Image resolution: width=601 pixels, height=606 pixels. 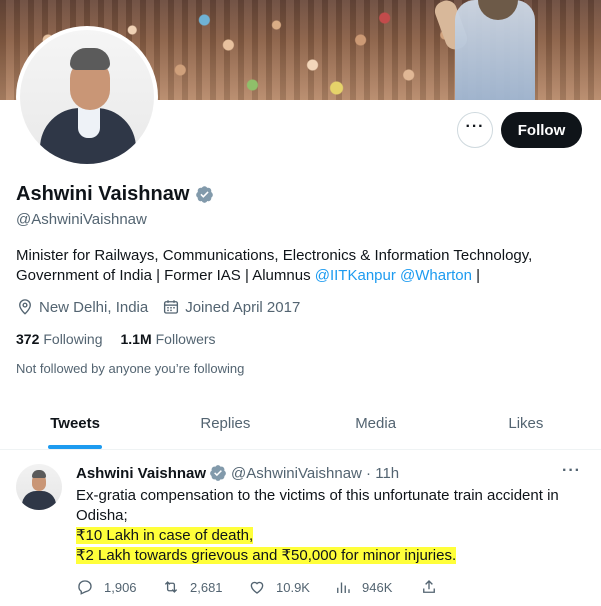 What do you see at coordinates (463, 587) in the screenshot?
I see `share-button` at bounding box center [463, 587].